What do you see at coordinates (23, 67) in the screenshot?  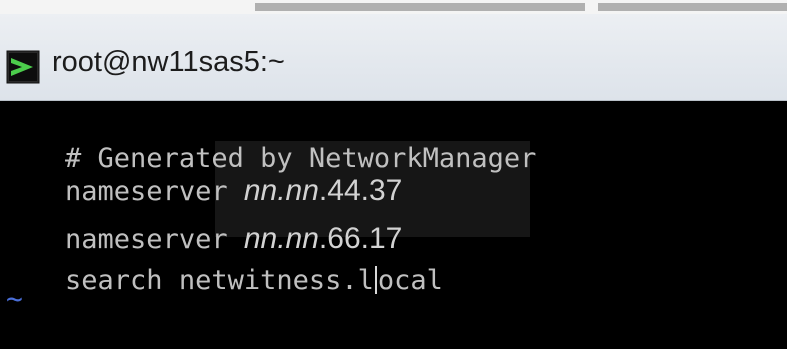 I see `putty-terminal-icon` at bounding box center [23, 67].